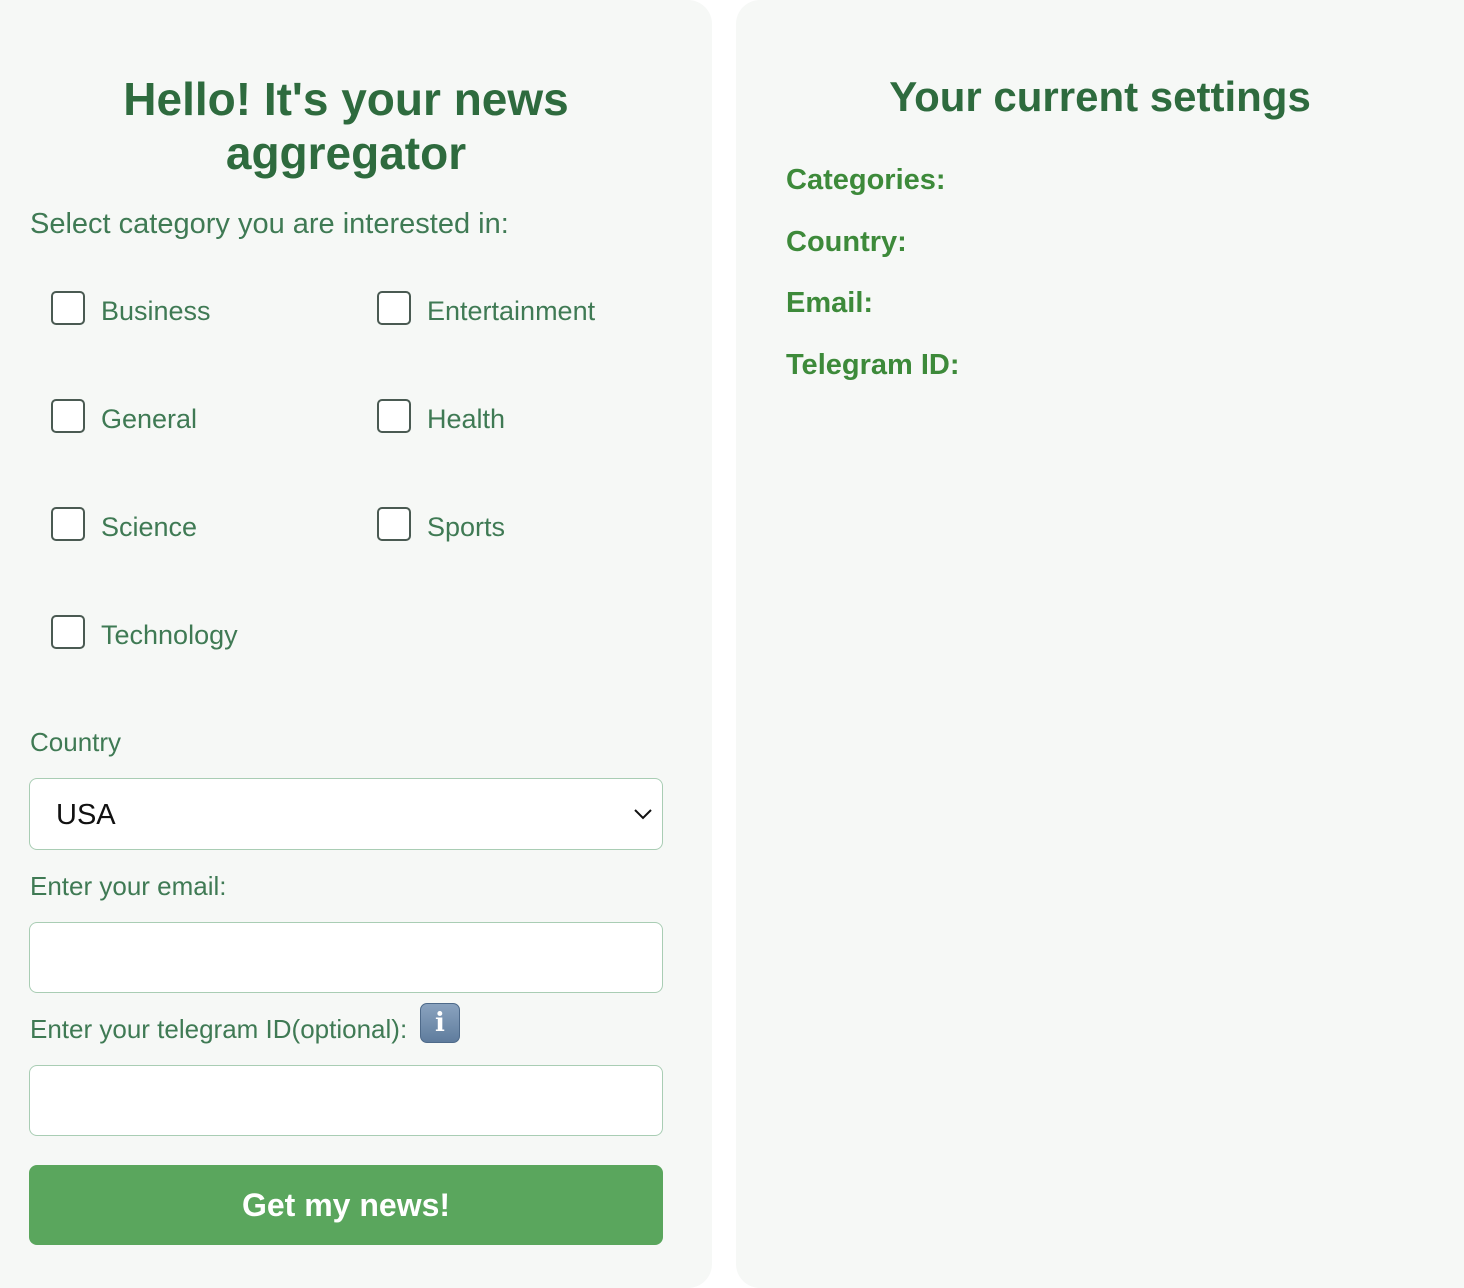 The image size is (1464, 1288). I want to click on info-icon: i, so click(440, 1023).